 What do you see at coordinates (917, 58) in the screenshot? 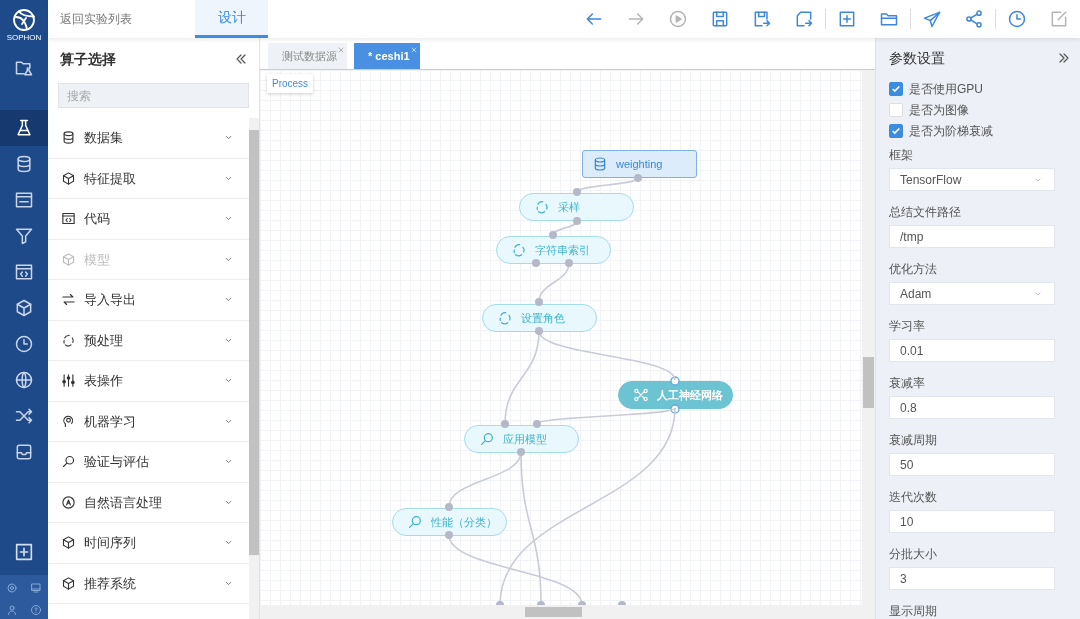
I see `panel-title: 参数设置` at bounding box center [917, 58].